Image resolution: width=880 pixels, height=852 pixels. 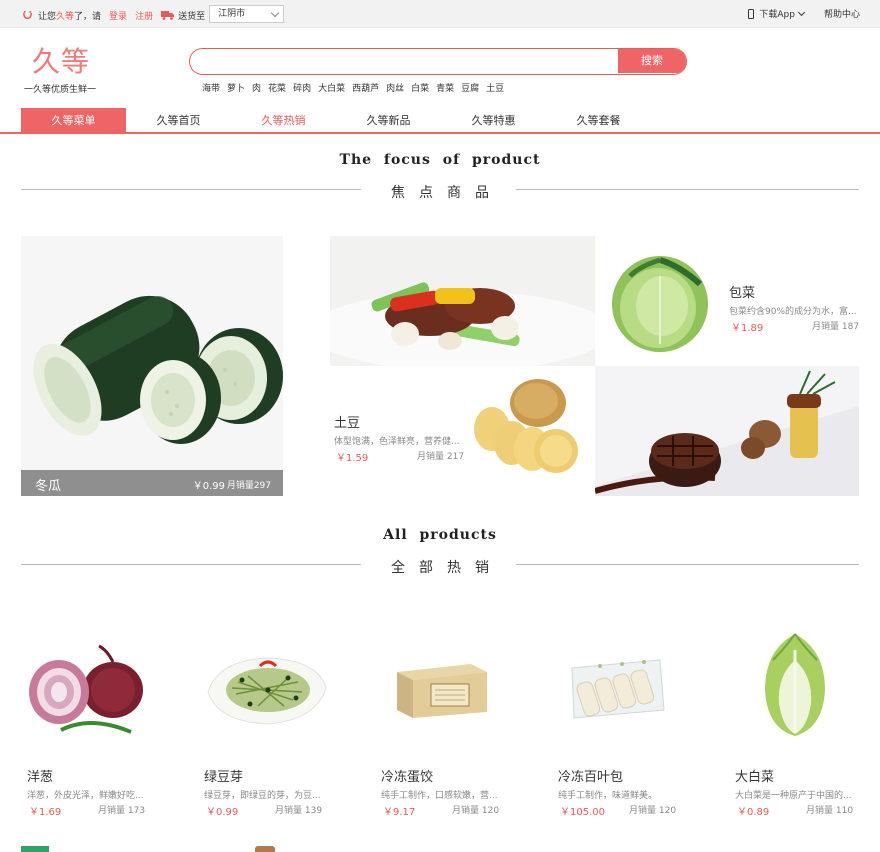 What do you see at coordinates (88, 16) in the screenshot?
I see `greeting-suffix: 了，请` at bounding box center [88, 16].